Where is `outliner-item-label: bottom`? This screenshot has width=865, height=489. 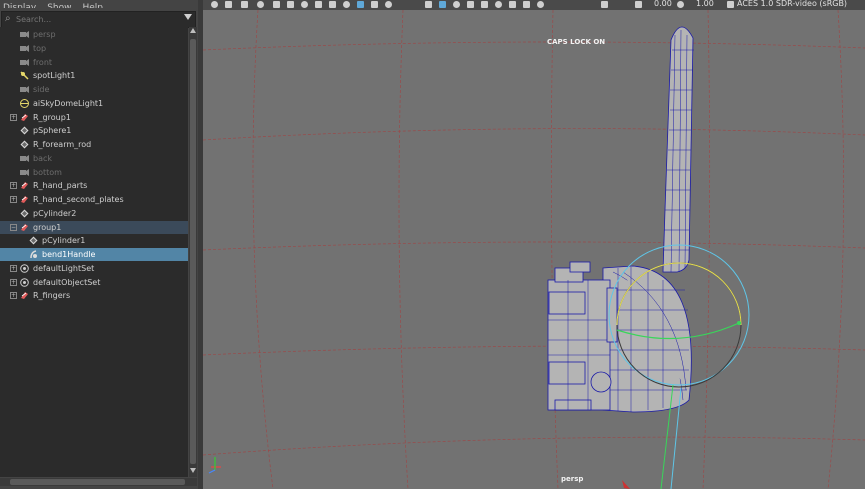 outliner-item-label: bottom is located at coordinates (47, 172).